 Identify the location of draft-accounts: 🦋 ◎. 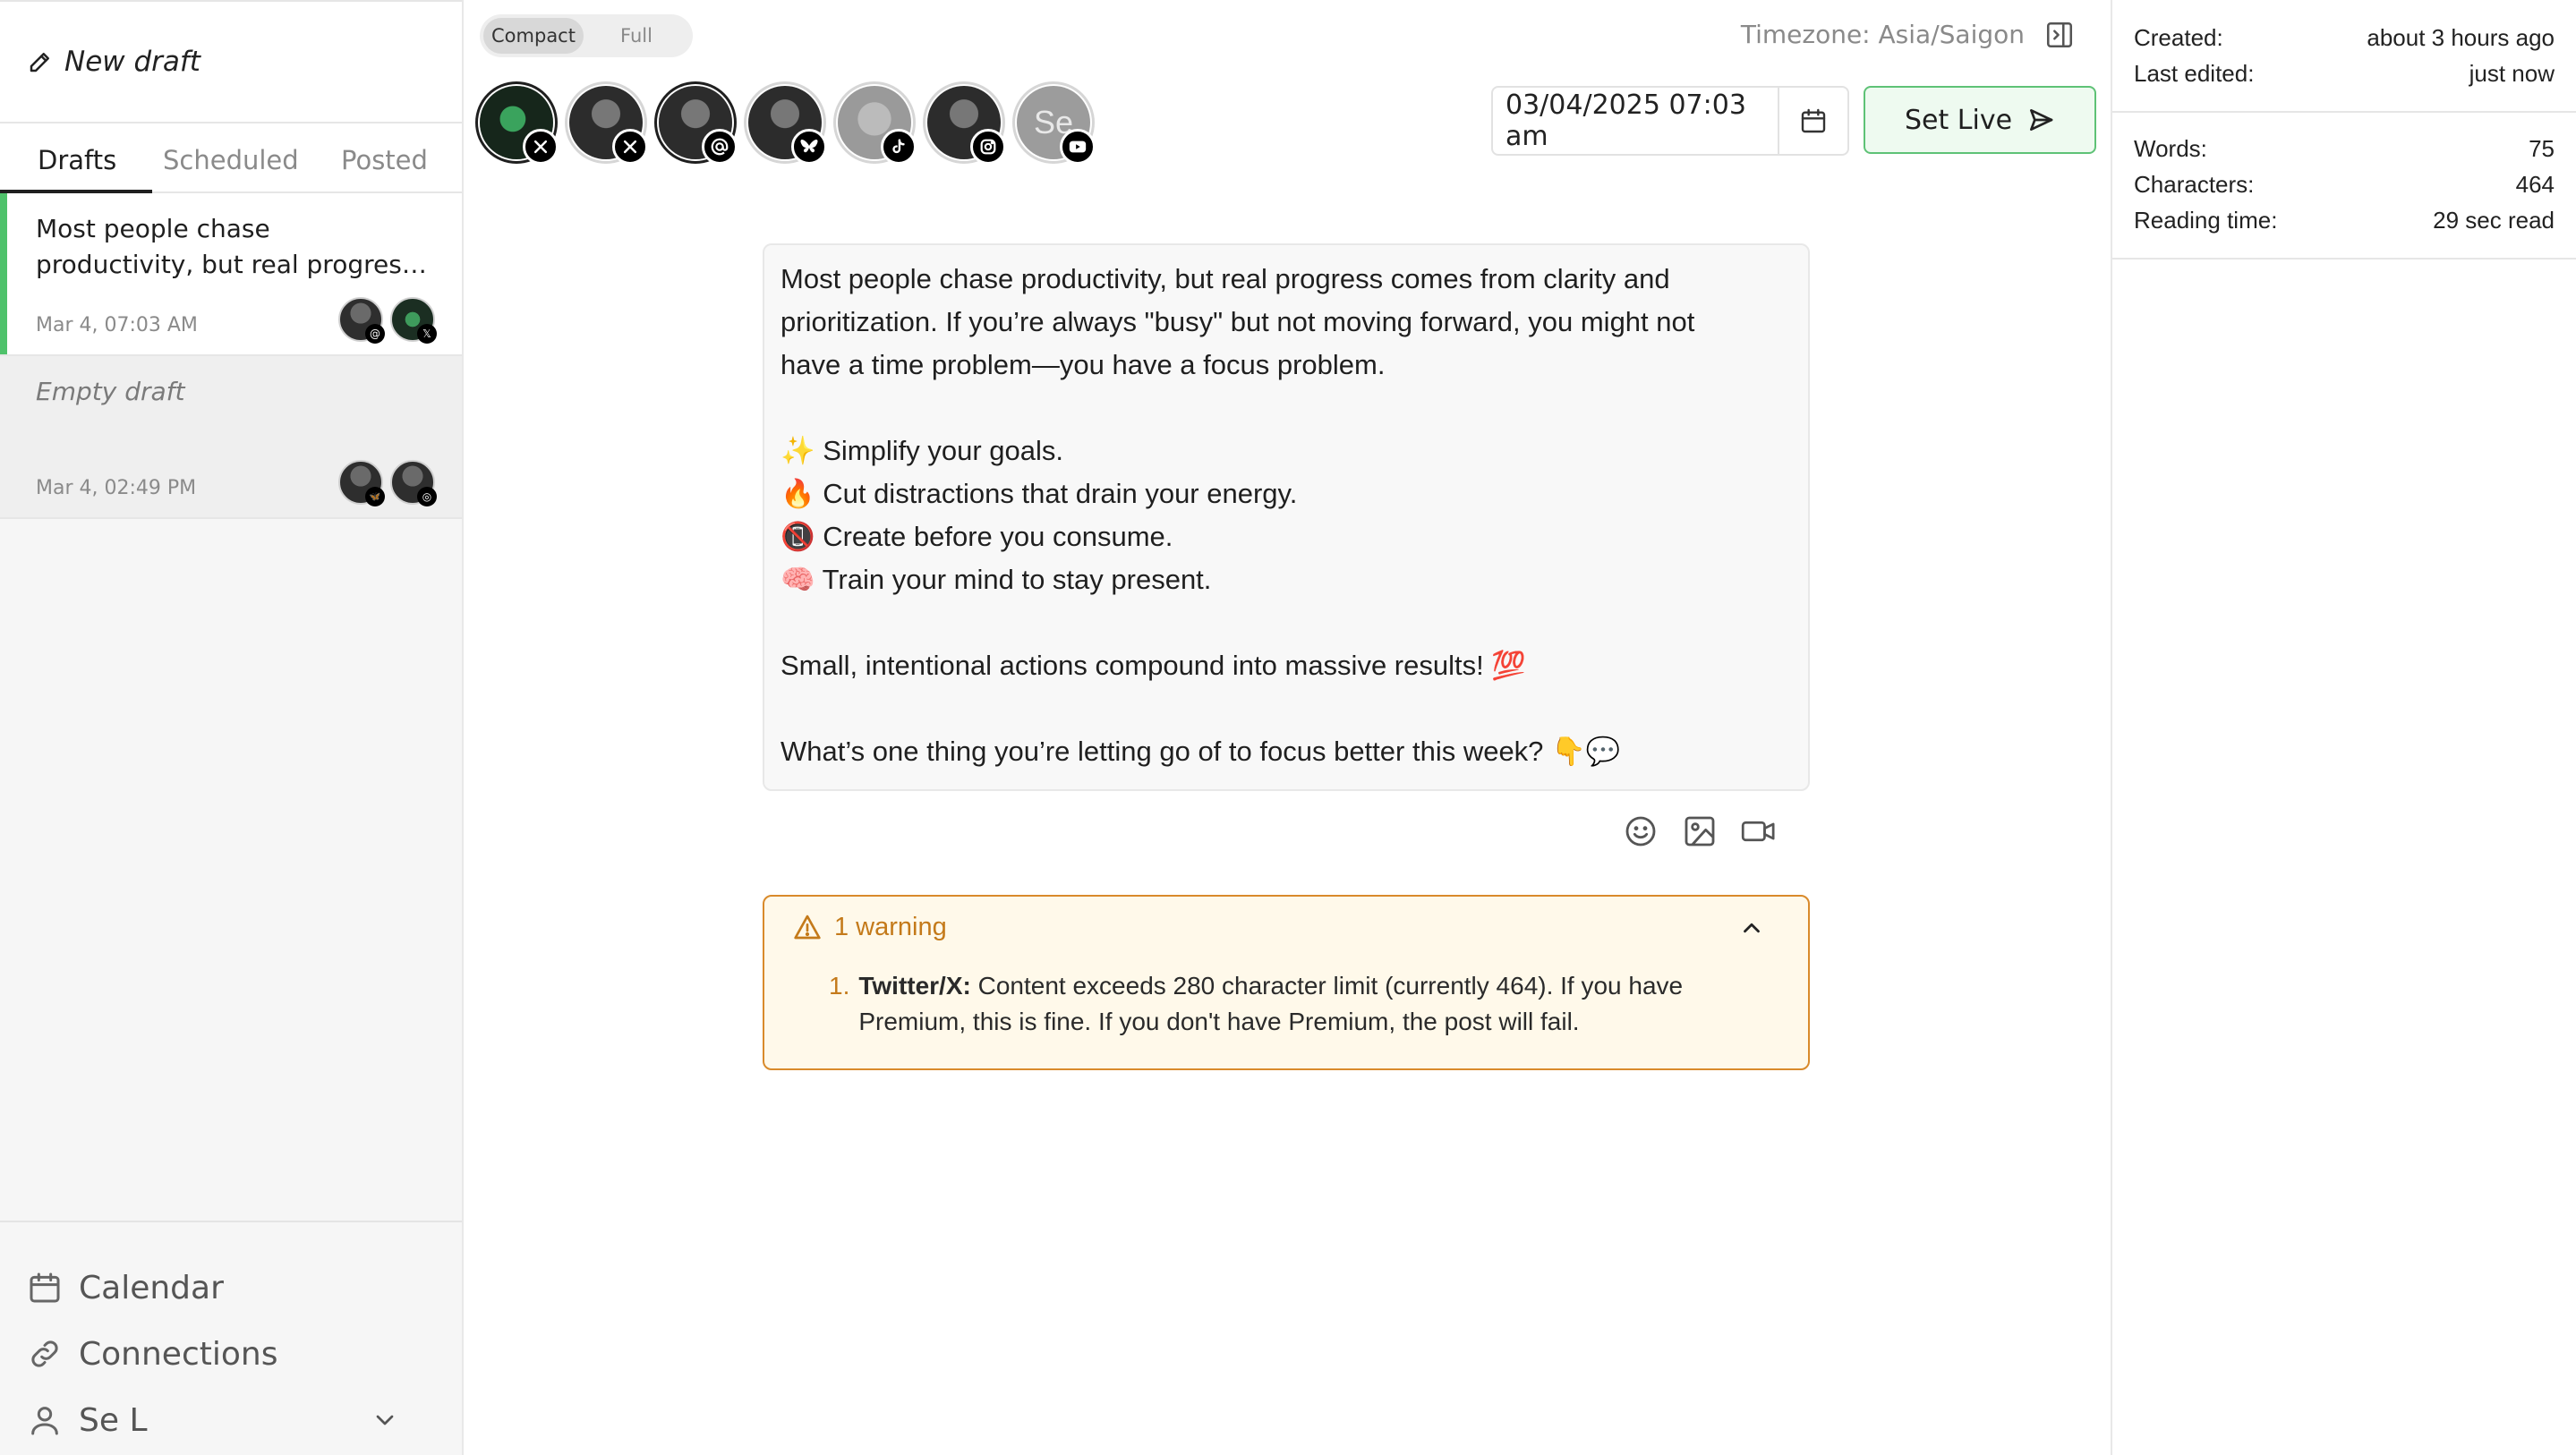
(387, 483).